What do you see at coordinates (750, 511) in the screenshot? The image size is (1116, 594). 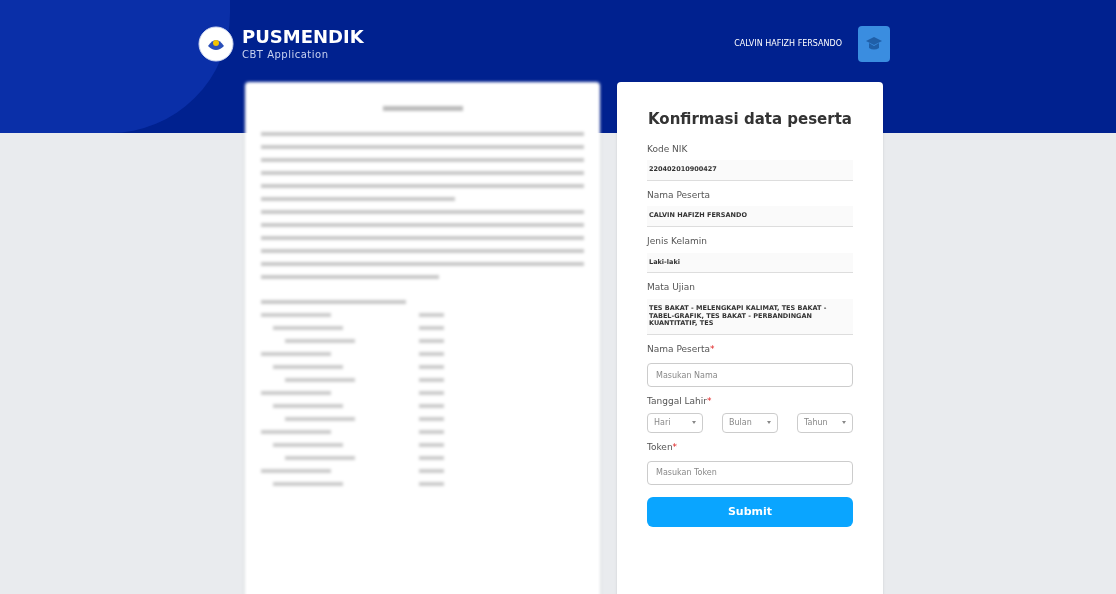 I see `submit-button: Submit` at bounding box center [750, 511].